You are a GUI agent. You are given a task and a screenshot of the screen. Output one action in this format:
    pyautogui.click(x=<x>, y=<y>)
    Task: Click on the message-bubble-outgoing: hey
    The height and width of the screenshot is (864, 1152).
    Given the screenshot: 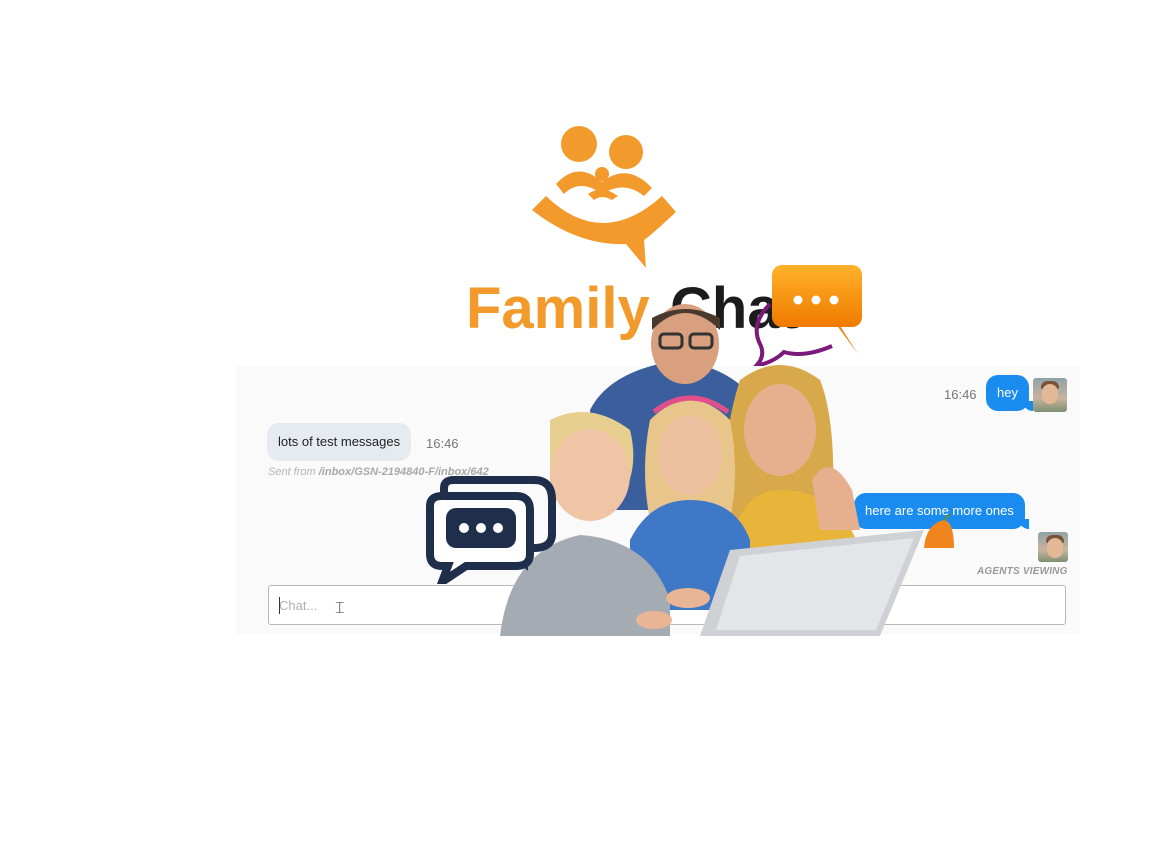 What is the action you would take?
    pyautogui.click(x=1009, y=393)
    